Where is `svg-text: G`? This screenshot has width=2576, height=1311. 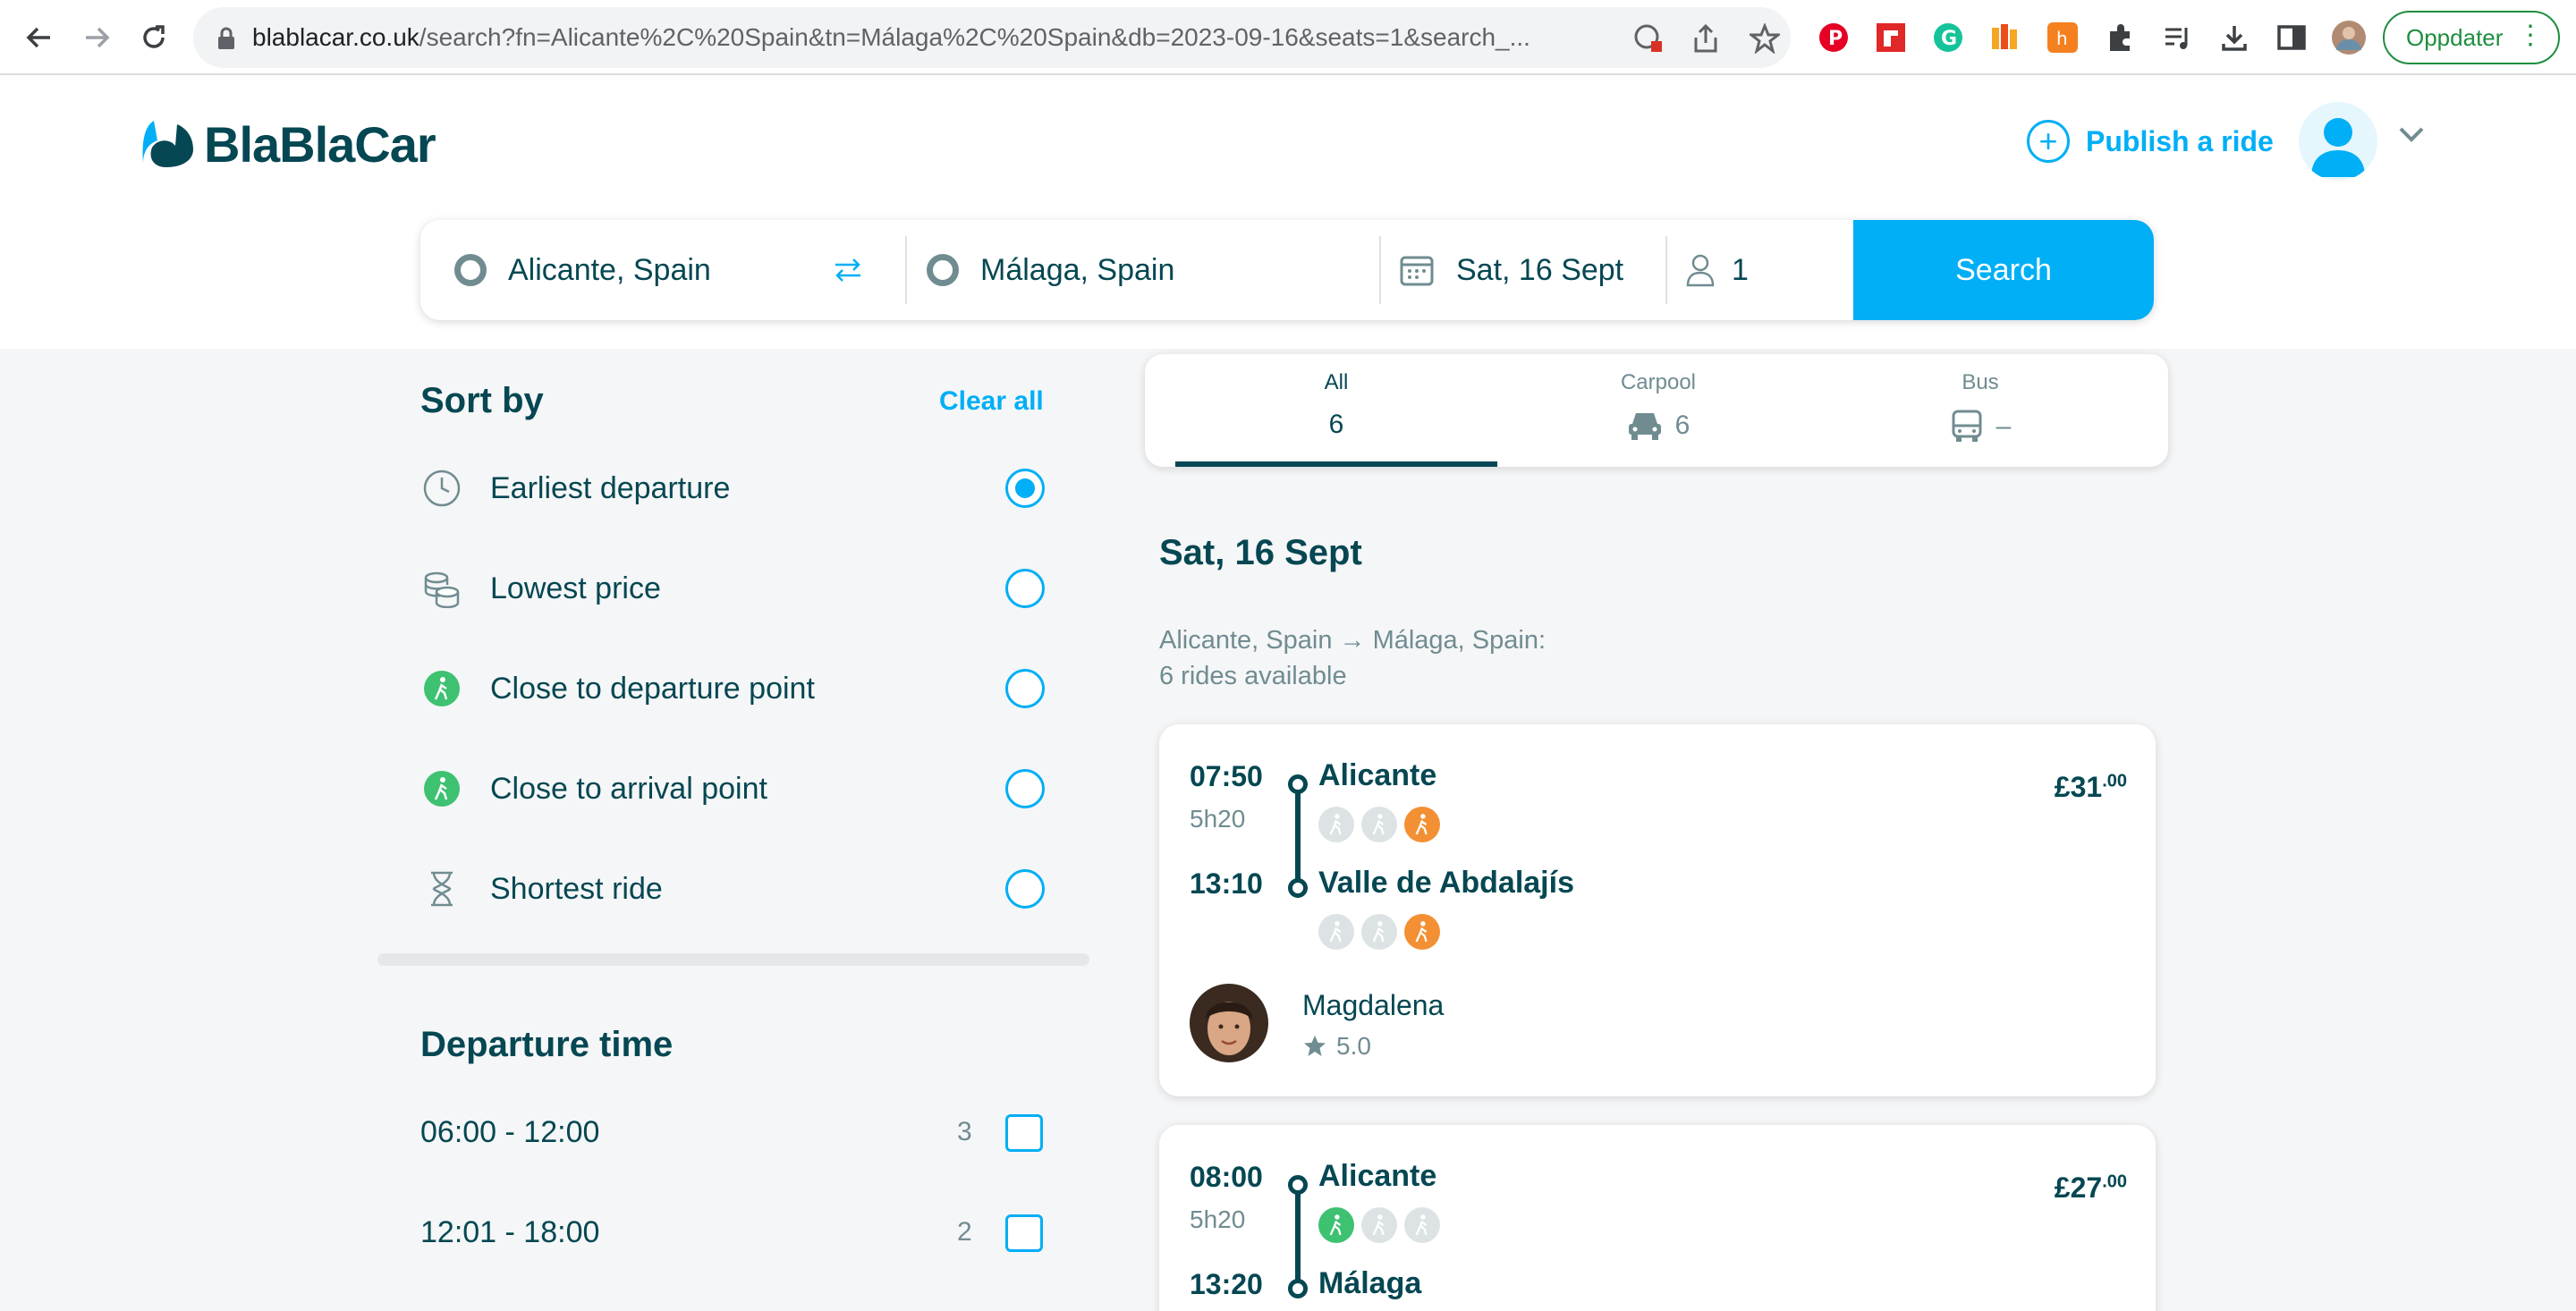
svg-text: G is located at coordinates (1949, 39).